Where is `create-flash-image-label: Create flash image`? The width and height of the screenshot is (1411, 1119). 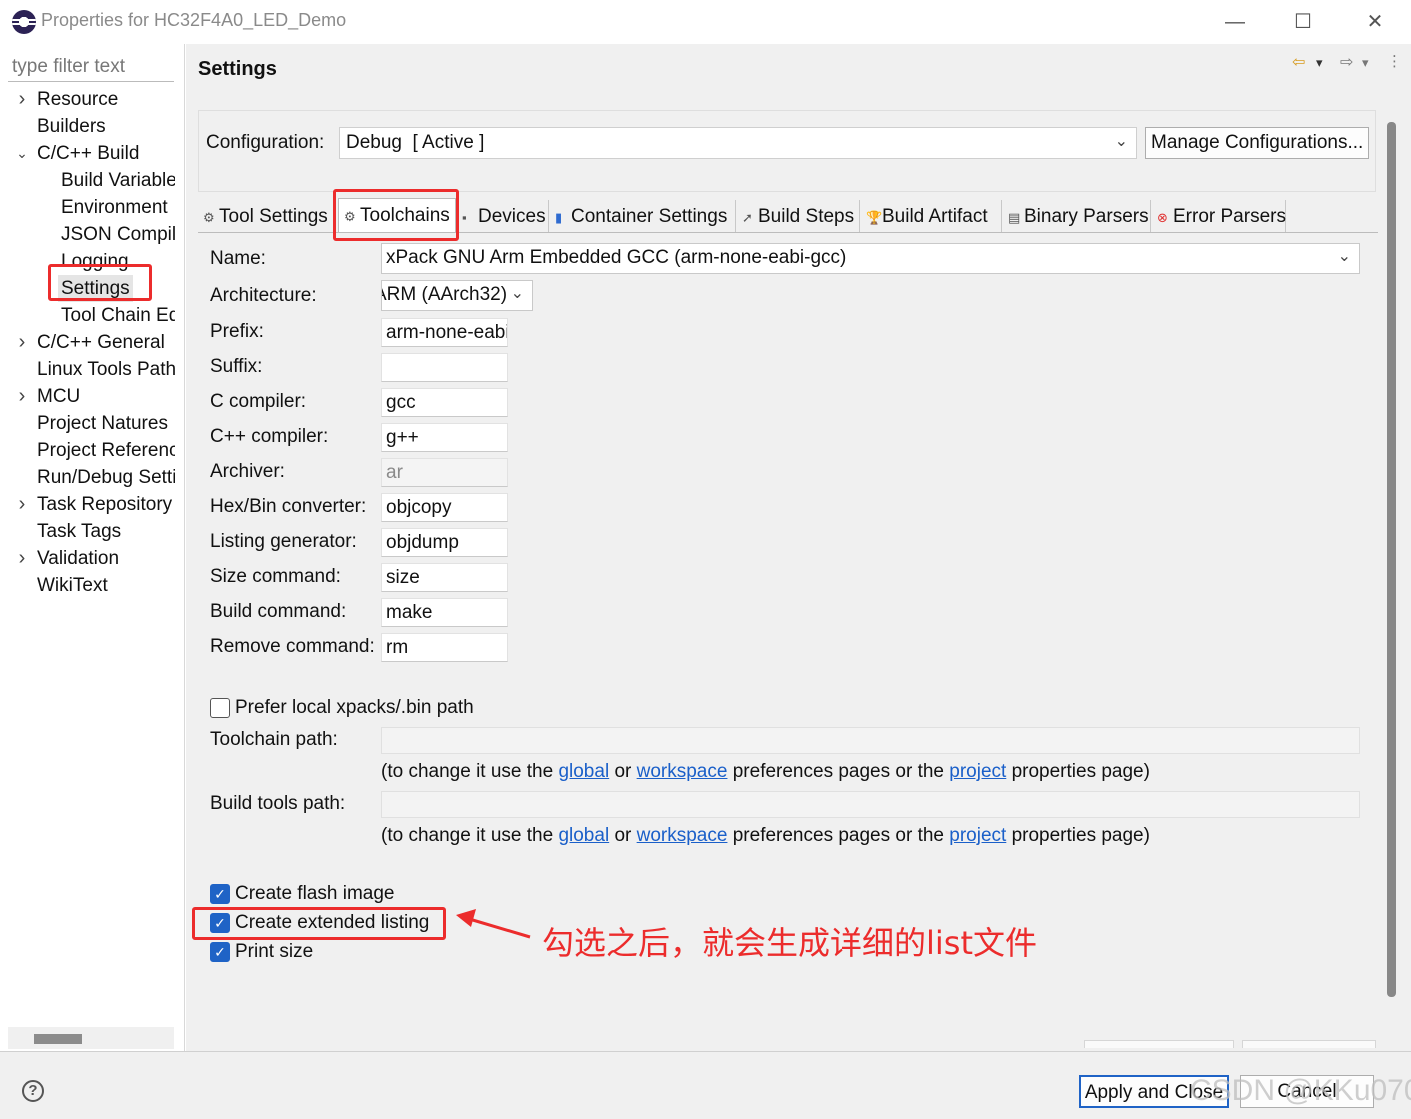 create-flash-image-label: Create flash image is located at coordinates (315, 893).